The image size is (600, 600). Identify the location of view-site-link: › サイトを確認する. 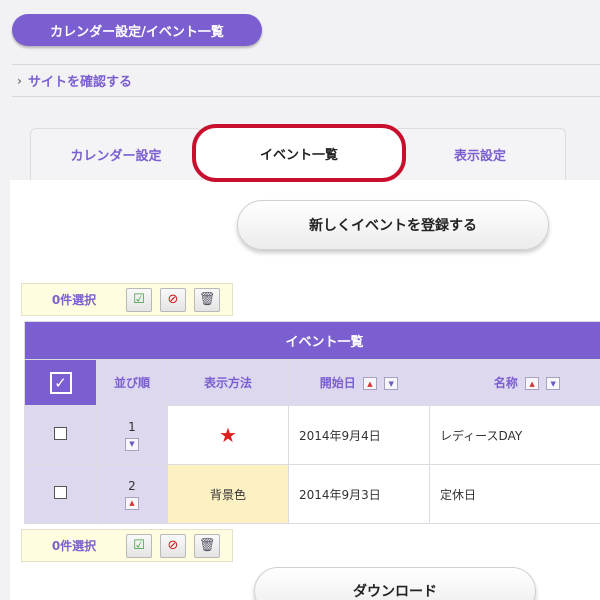
(74, 81).